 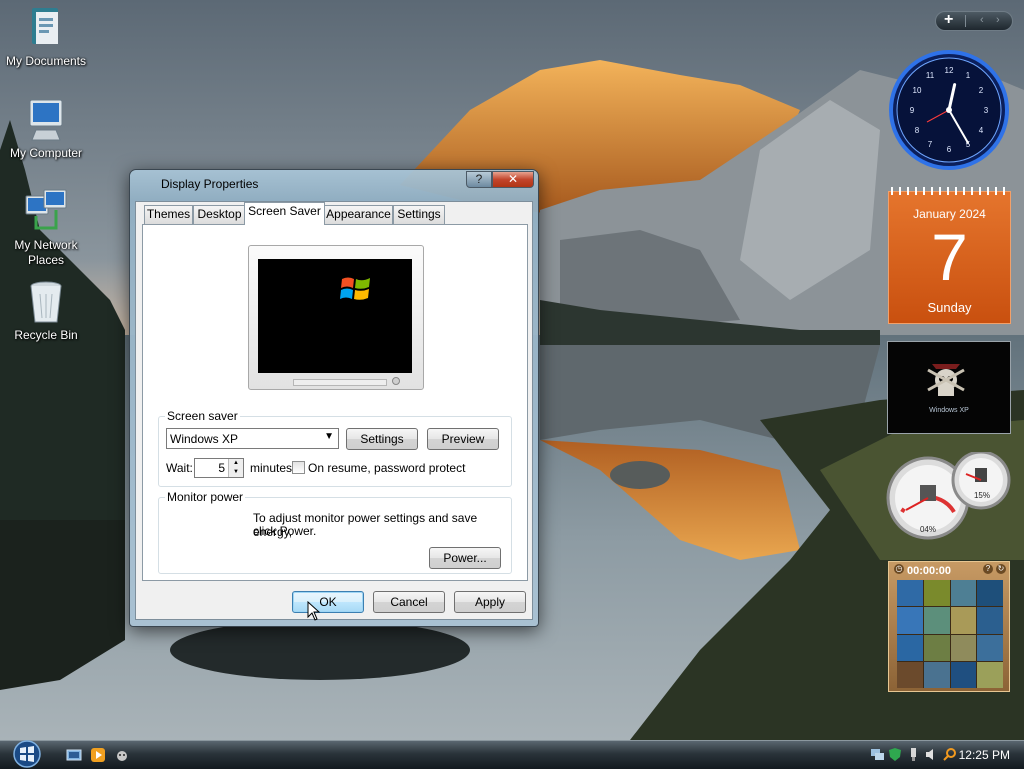 I want to click on safely-remove-hardware-icon, so click(x=913, y=754).